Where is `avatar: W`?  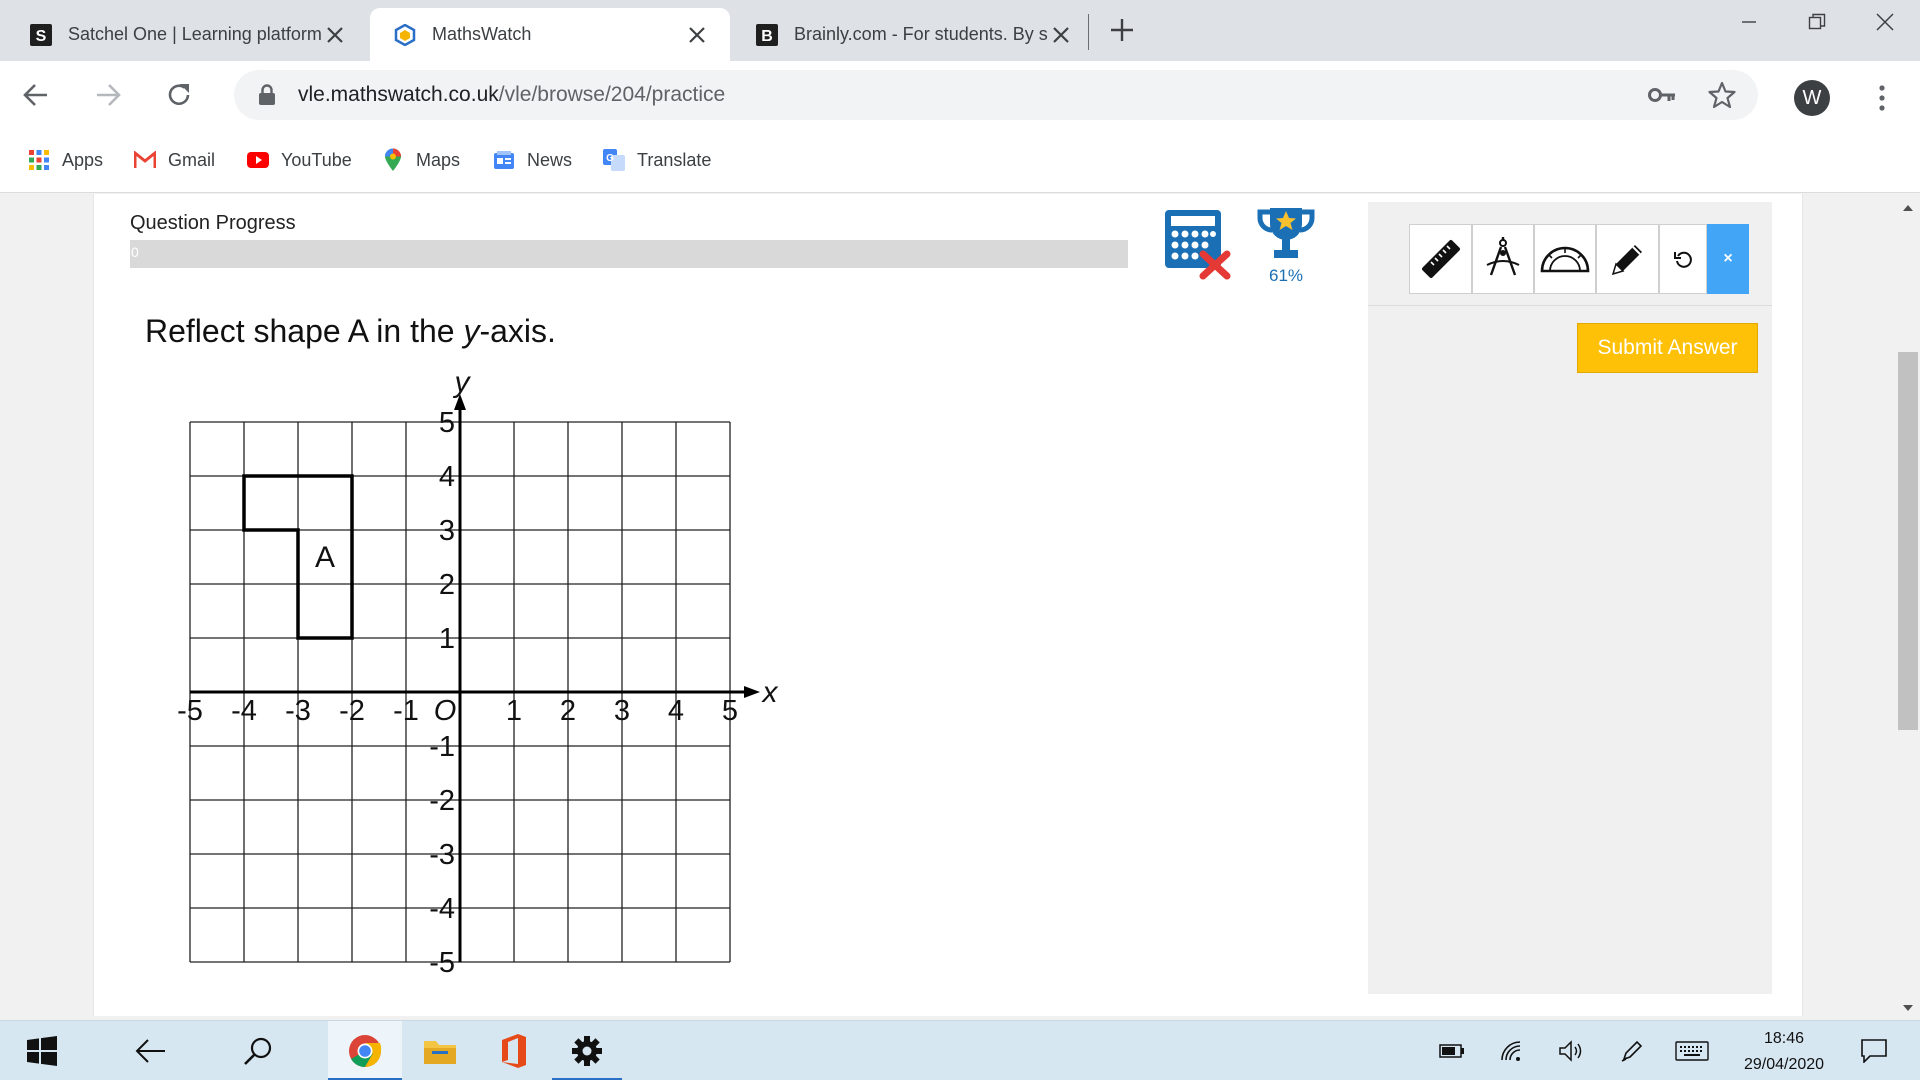
avatar: W is located at coordinates (1812, 98).